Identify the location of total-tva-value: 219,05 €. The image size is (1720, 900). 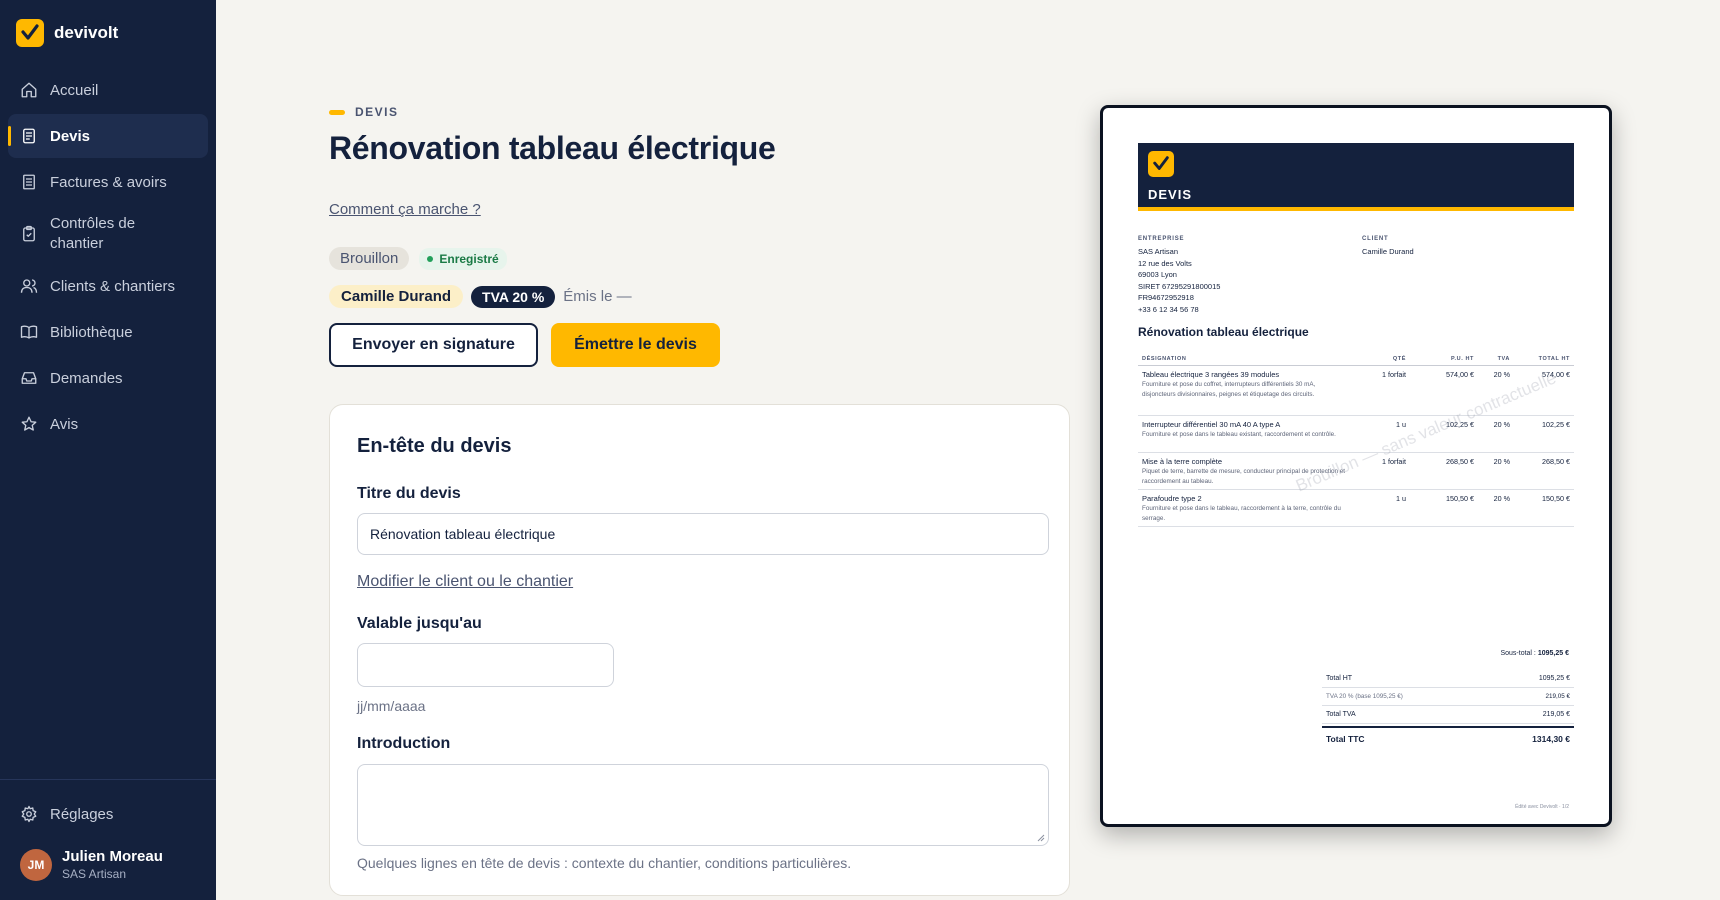
(1556, 714).